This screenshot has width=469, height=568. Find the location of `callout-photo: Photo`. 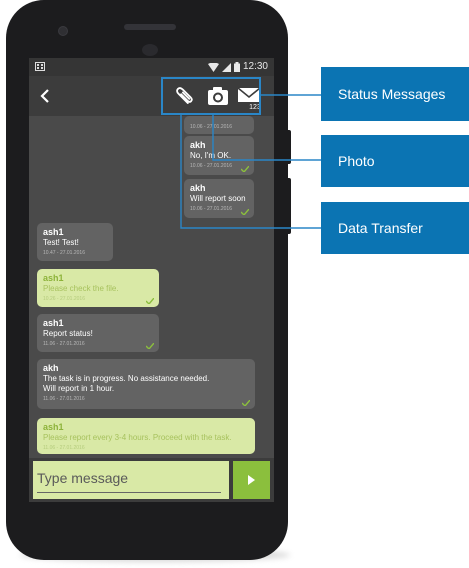

callout-photo: Photo is located at coordinates (395, 161).